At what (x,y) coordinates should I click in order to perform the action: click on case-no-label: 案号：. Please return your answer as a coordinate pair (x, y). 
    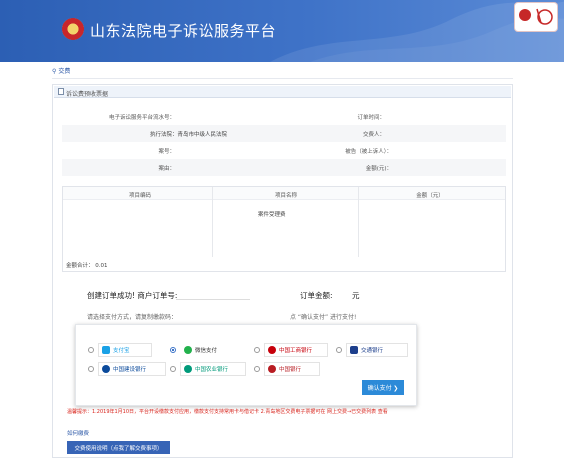
    Looking at the image, I should click on (166, 152).